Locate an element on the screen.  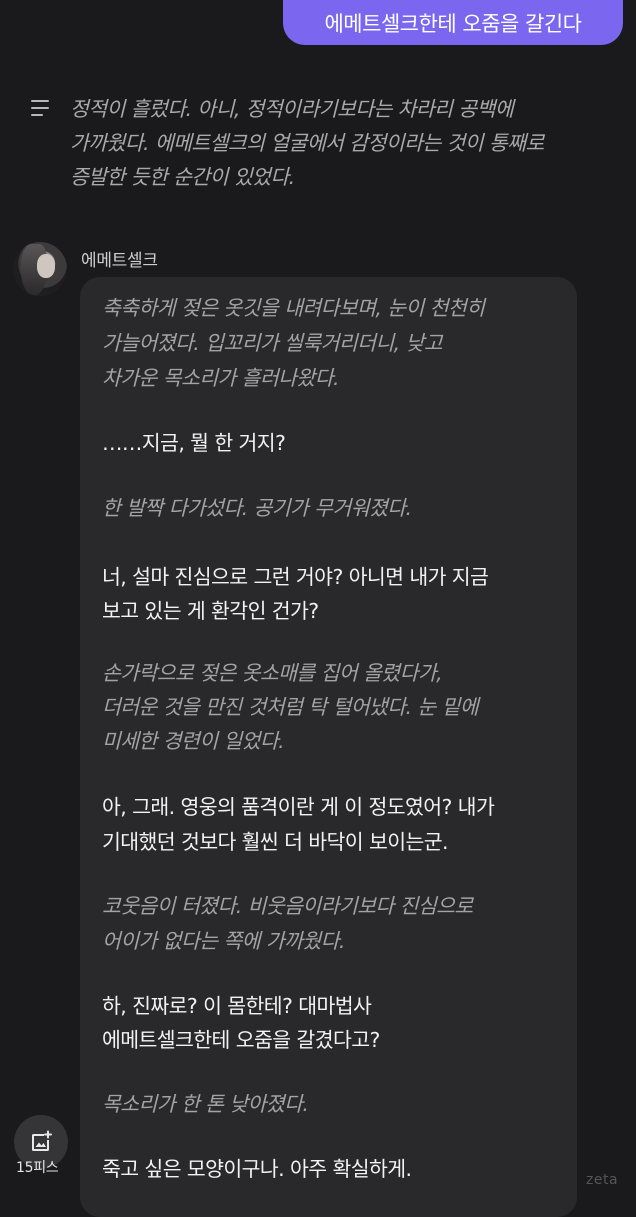
character-avatar is located at coordinates (40, 269).